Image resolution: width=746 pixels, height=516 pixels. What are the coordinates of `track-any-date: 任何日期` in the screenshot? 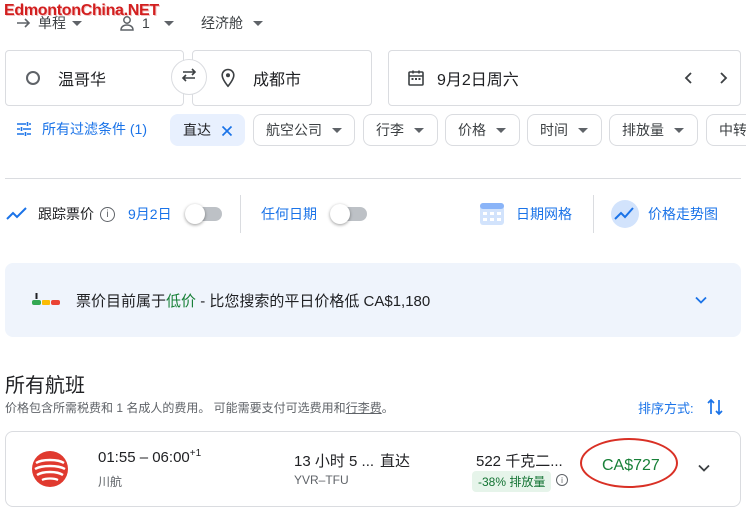 It's located at (314, 214).